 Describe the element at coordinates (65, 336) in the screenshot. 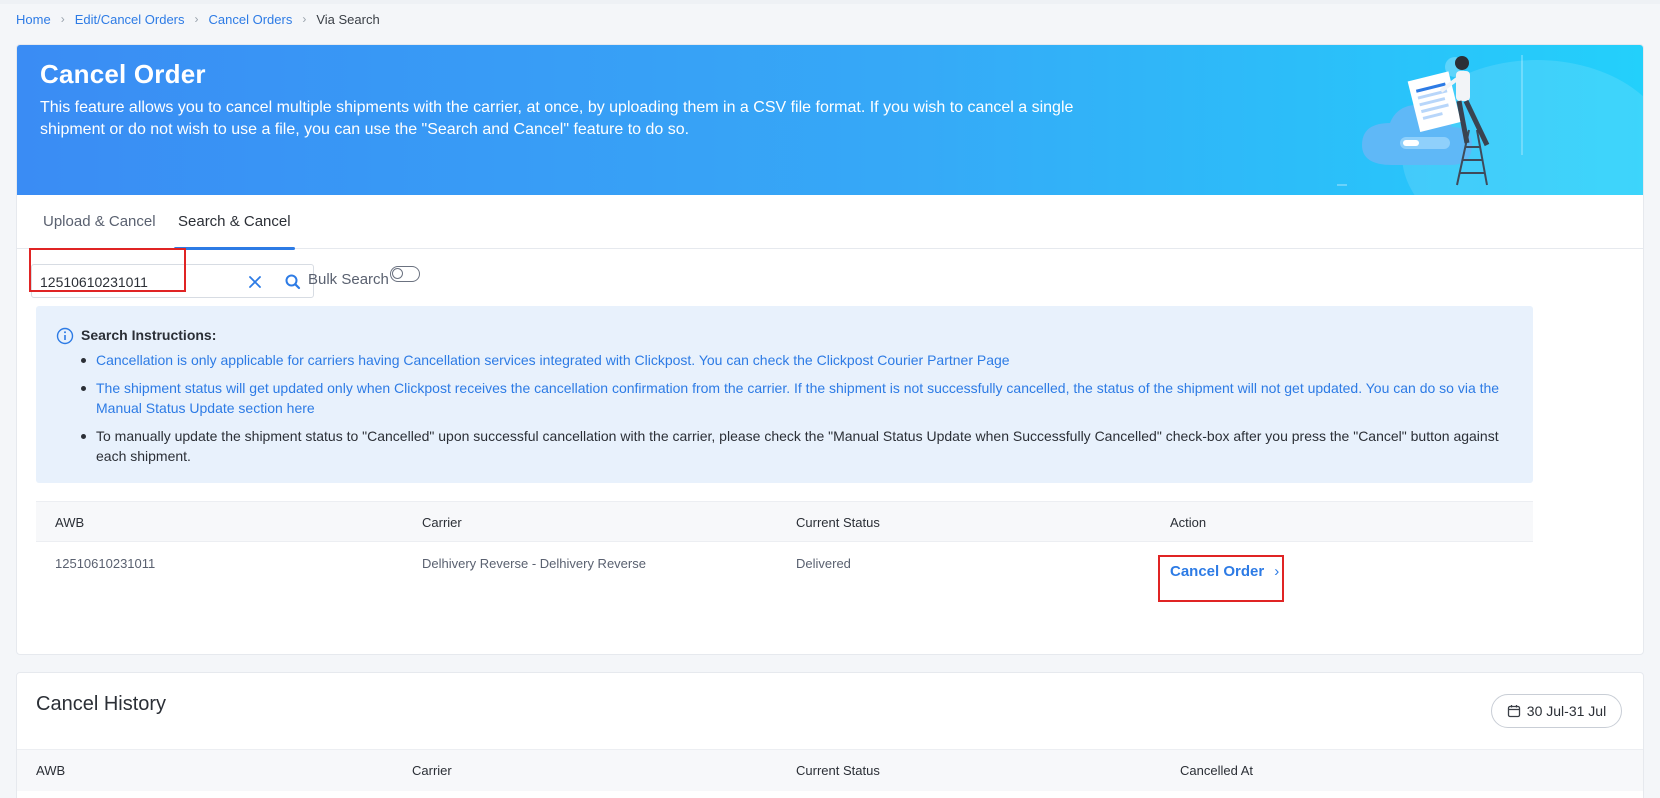

I see `info-icon` at that location.